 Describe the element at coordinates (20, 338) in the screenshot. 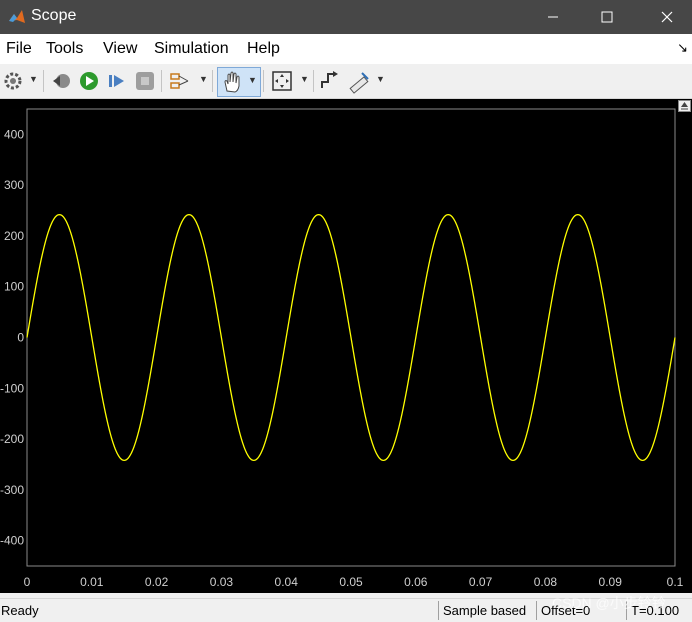

I see `y-tick-label: 0` at that location.